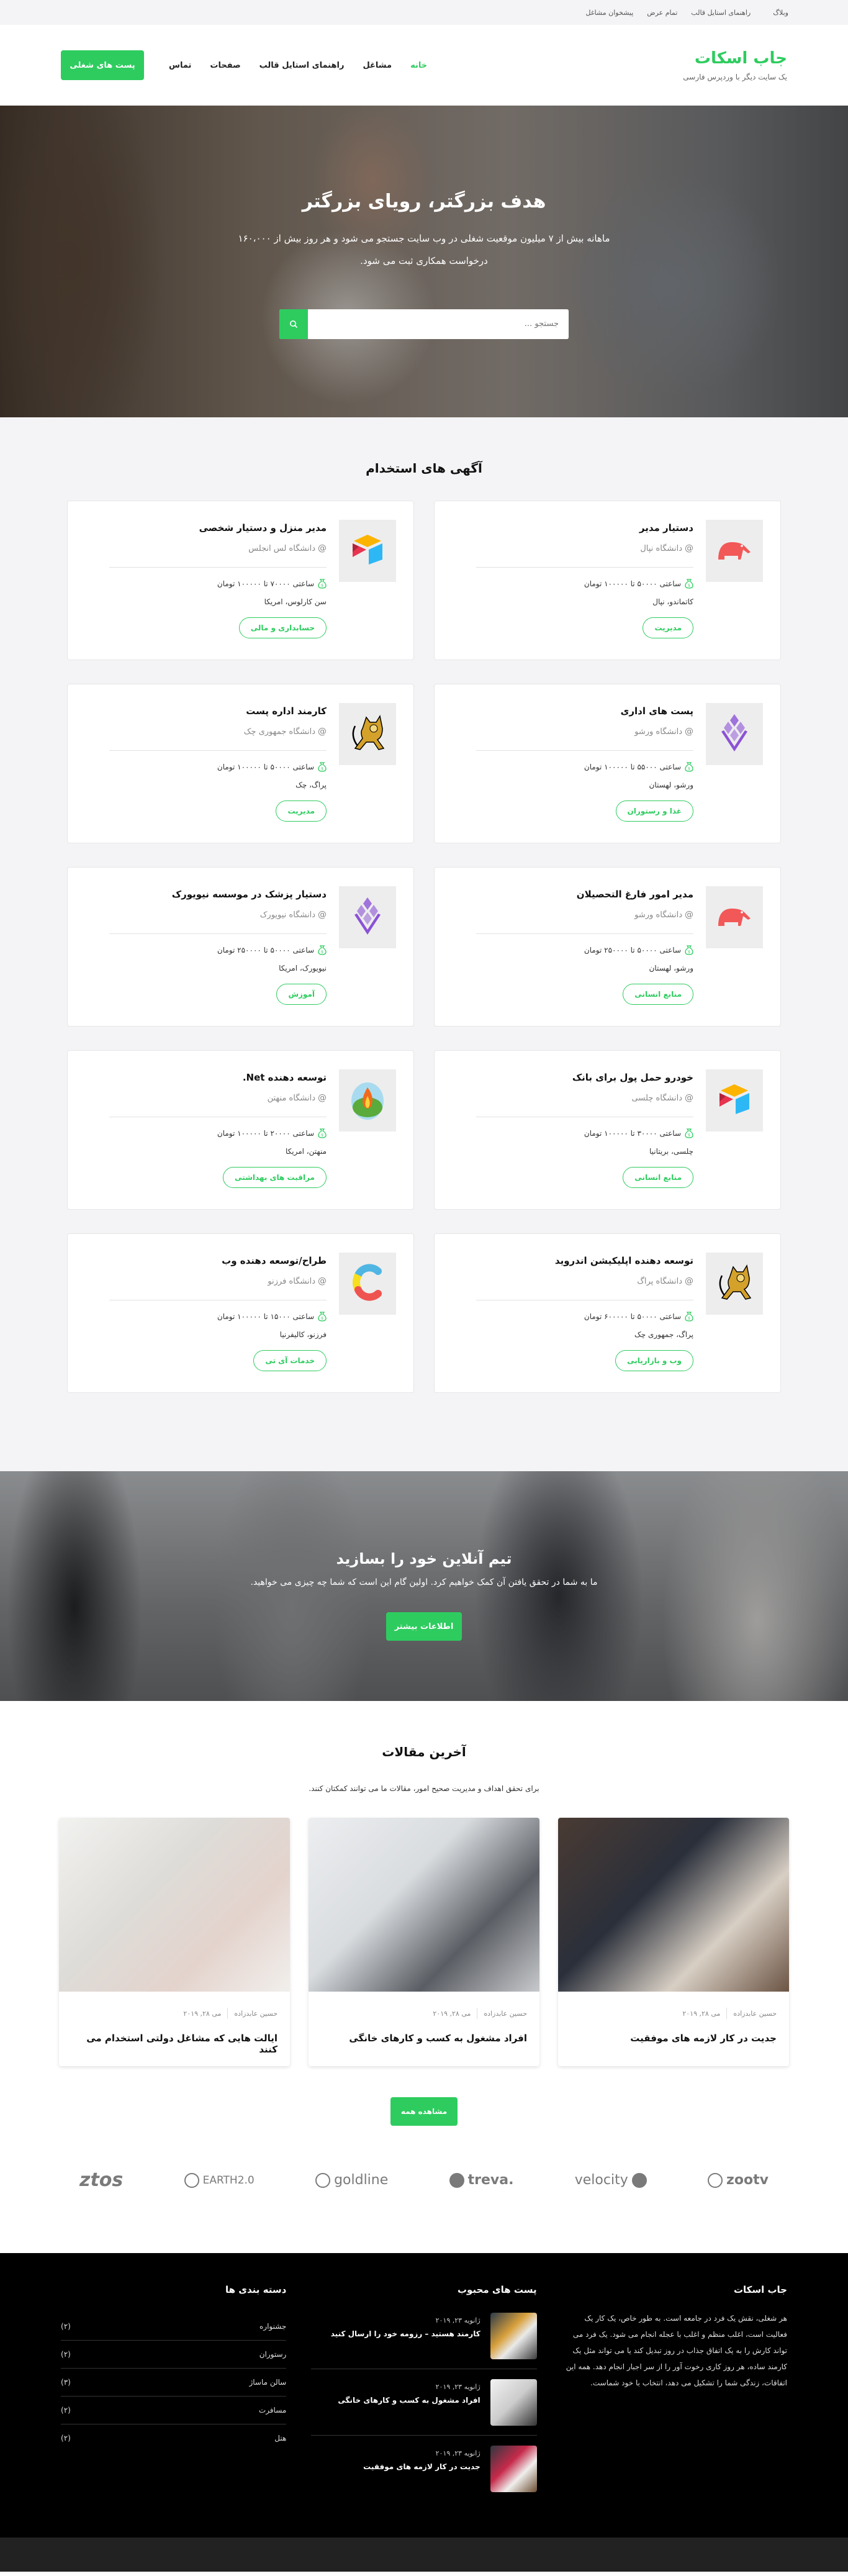 This screenshot has width=848, height=2576. What do you see at coordinates (721, 13) in the screenshot?
I see `topbar-link-style-guide: راهنمای استایل قالب` at bounding box center [721, 13].